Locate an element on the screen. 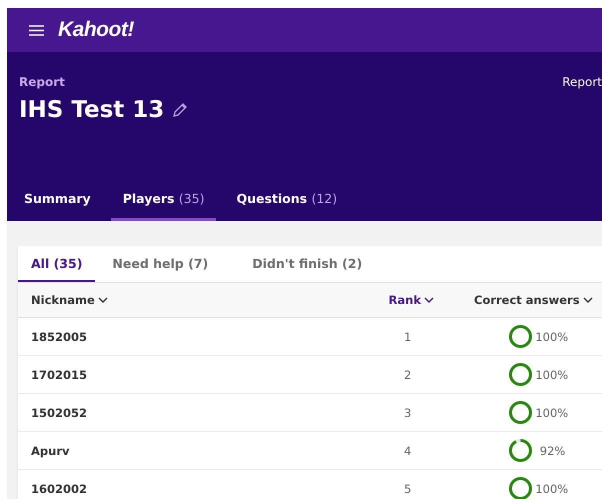 This screenshot has width=602, height=499. percent-cell-text: 92% is located at coordinates (552, 451).